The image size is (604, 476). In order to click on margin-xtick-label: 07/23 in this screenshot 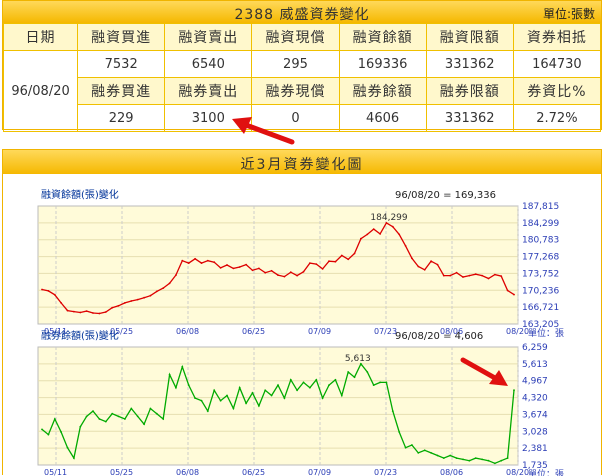, I will do `click(385, 331)`.